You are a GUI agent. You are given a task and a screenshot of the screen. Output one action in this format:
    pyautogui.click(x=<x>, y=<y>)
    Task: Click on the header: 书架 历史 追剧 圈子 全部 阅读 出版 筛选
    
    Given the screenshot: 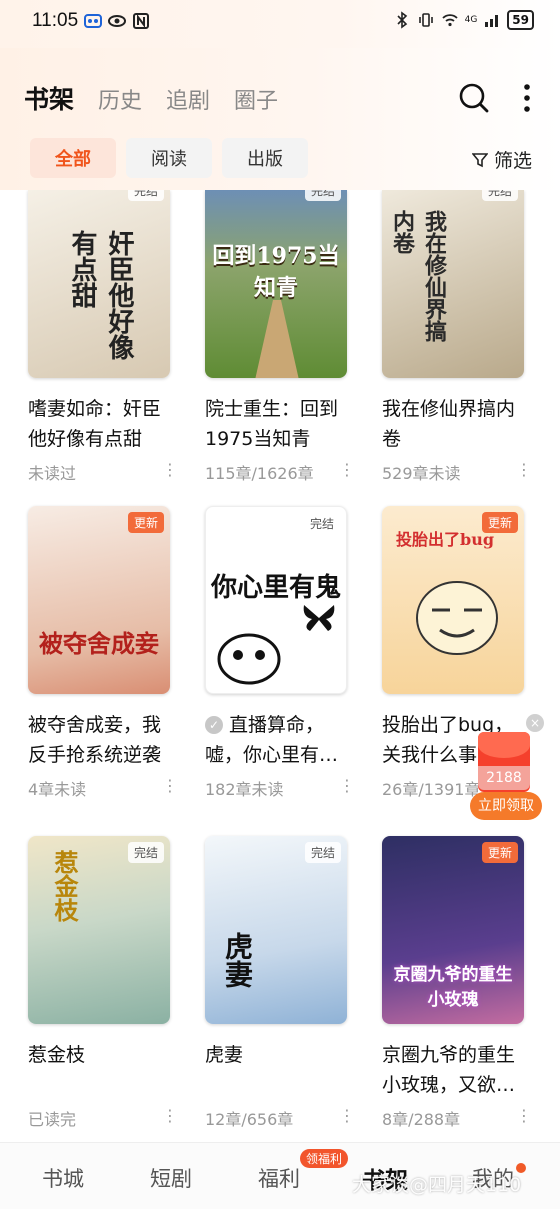 What is the action you would take?
    pyautogui.click(x=280, y=119)
    